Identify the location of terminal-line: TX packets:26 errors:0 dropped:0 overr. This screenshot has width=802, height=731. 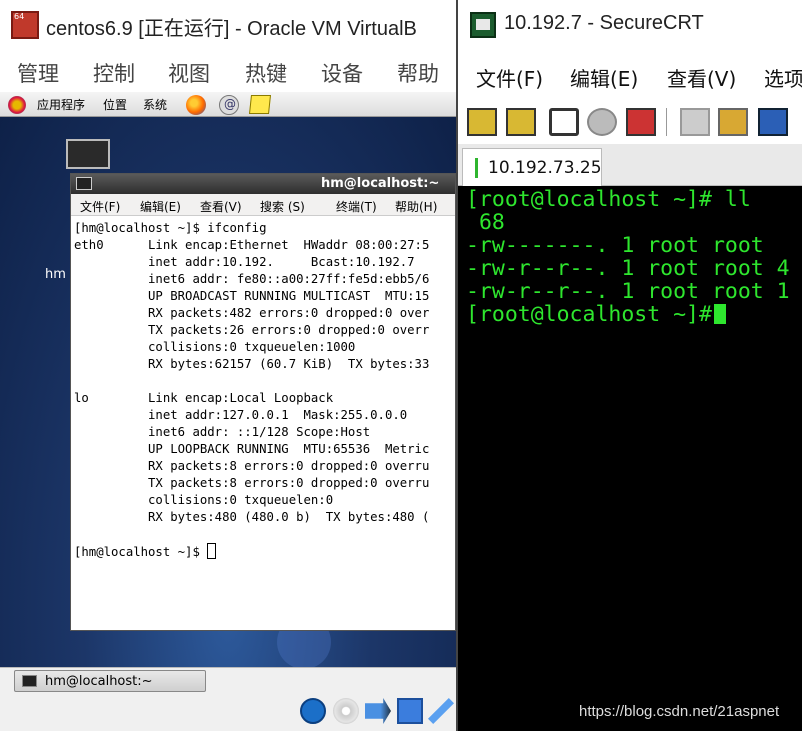
(252, 330).